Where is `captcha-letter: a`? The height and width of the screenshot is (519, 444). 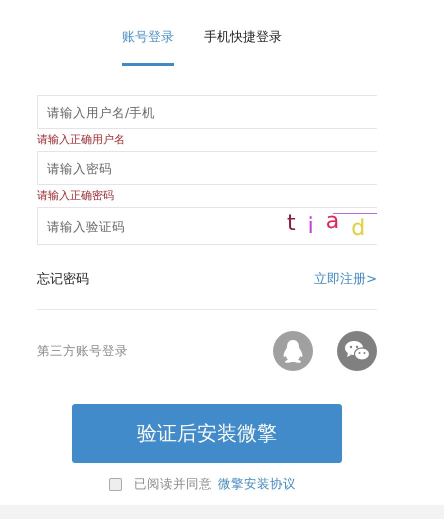
captcha-letter: a is located at coordinates (333, 221).